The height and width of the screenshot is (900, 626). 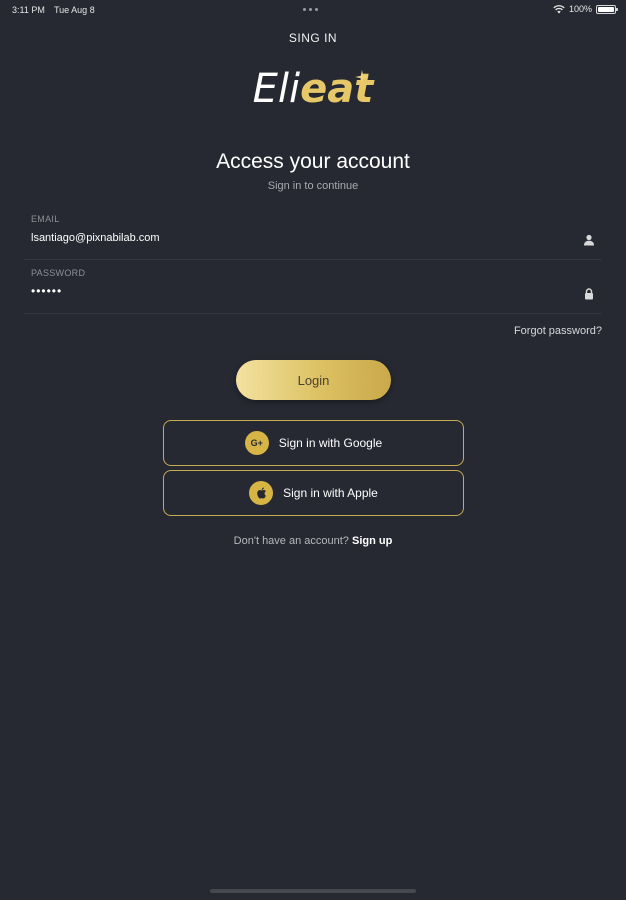 I want to click on google-signin-label: Sign in with Google, so click(x=330, y=443).